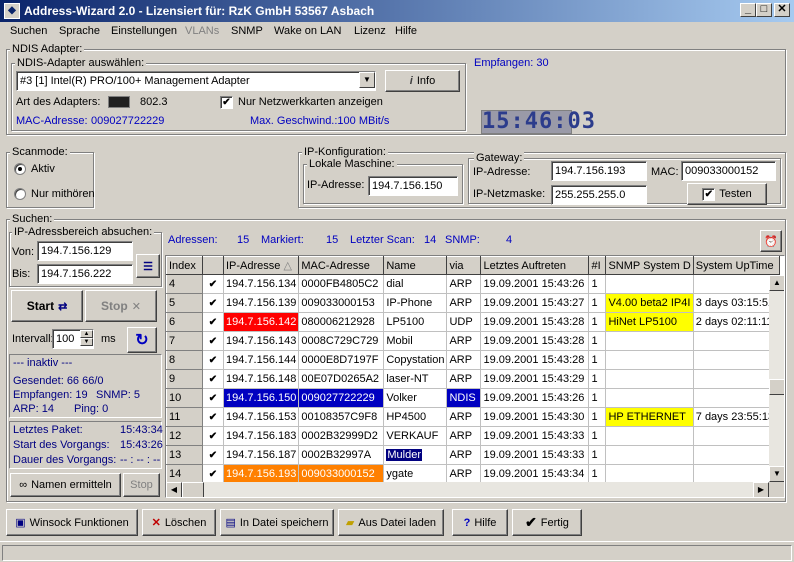 Image resolution: width=794 pixels, height=562 pixels. Describe the element at coordinates (12, 11) in the screenshot. I see `app-icon: ◆` at that location.